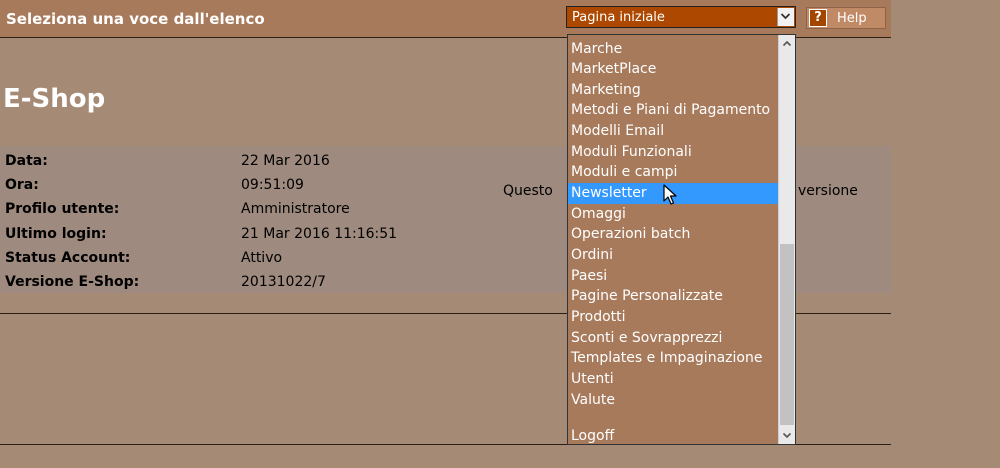  Describe the element at coordinates (26, 161) in the screenshot. I see `info-label: Data:` at that location.